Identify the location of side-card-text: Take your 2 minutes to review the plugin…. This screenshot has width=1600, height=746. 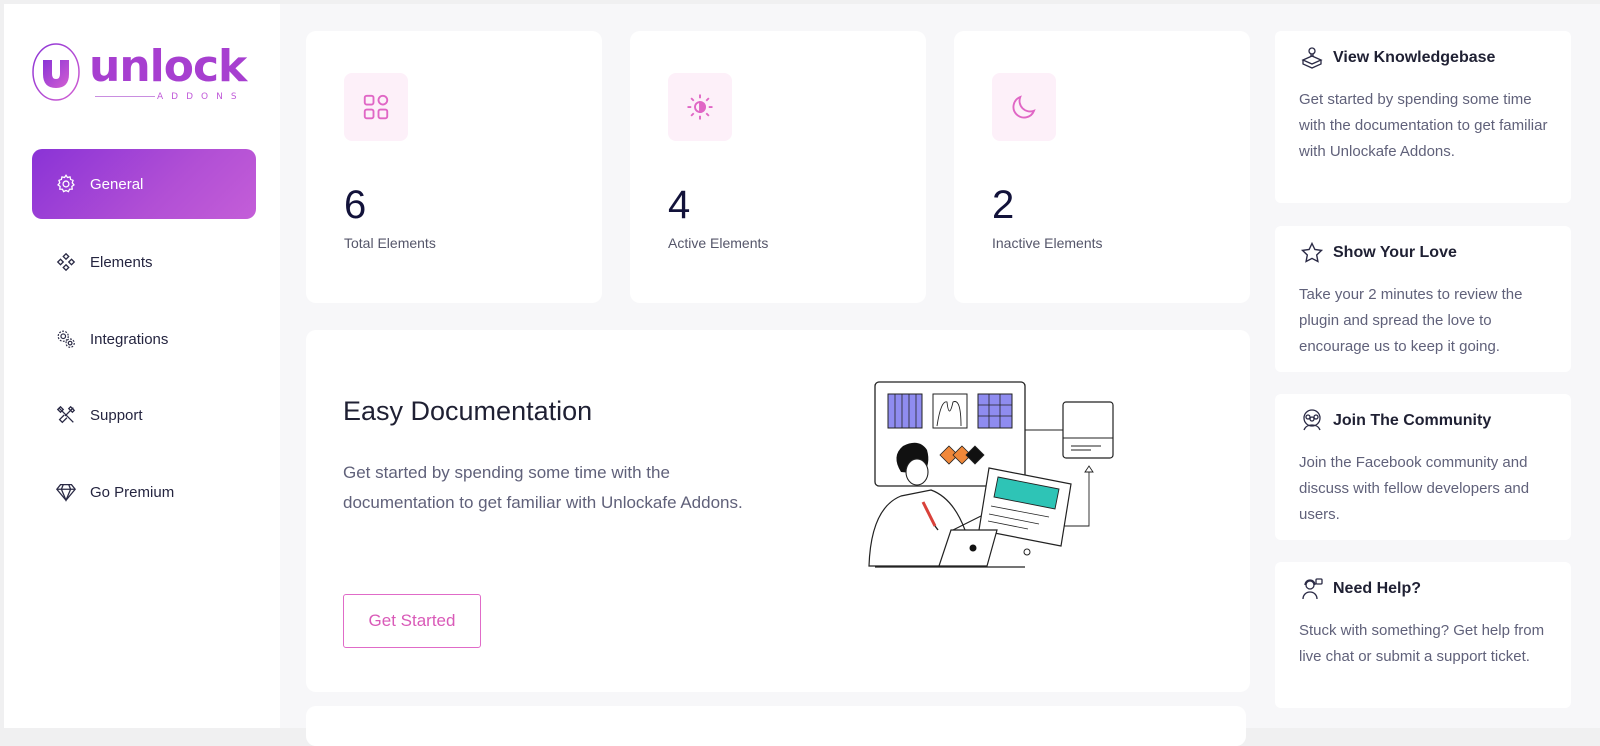
(1411, 320).